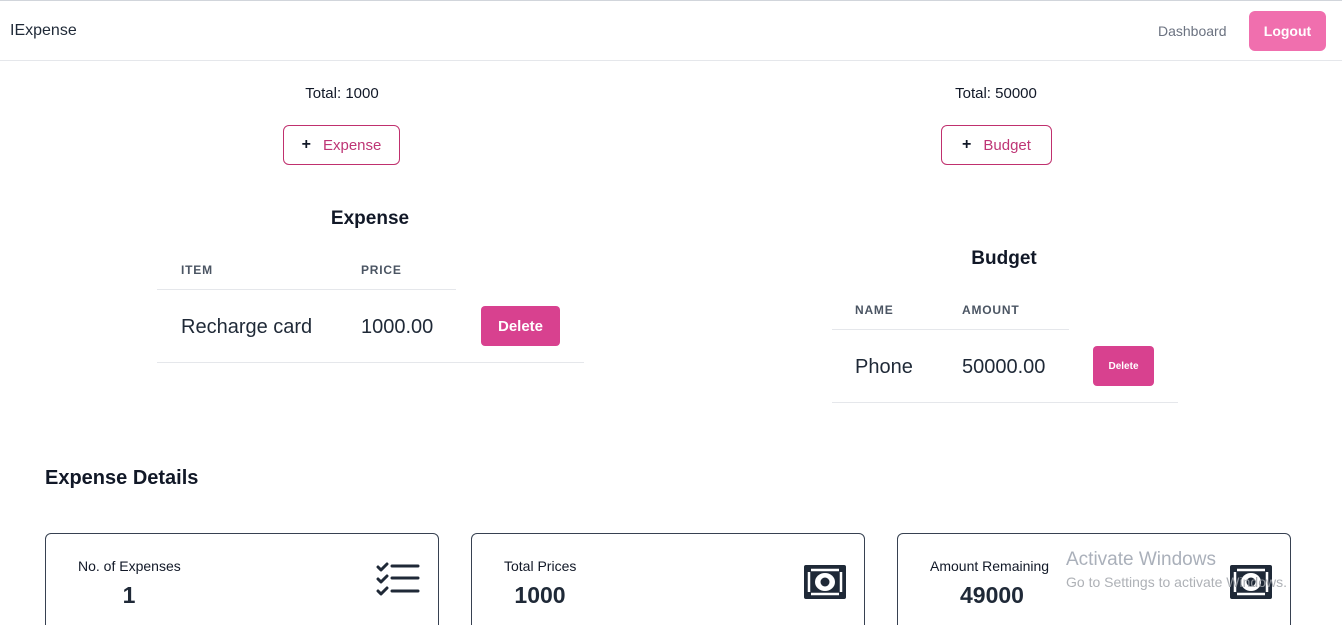  I want to click on delete-expense-button: Delete, so click(520, 326).